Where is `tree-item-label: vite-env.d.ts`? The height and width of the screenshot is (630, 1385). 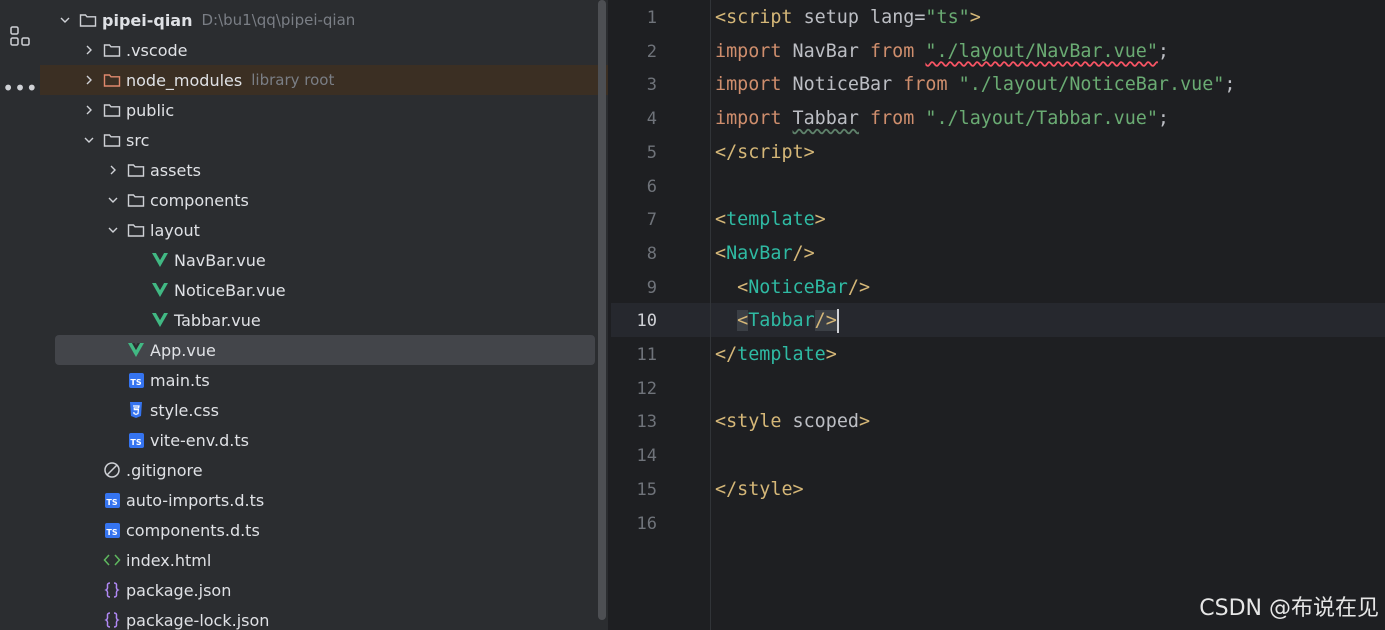
tree-item-label: vite-env.d.ts is located at coordinates (199, 440).